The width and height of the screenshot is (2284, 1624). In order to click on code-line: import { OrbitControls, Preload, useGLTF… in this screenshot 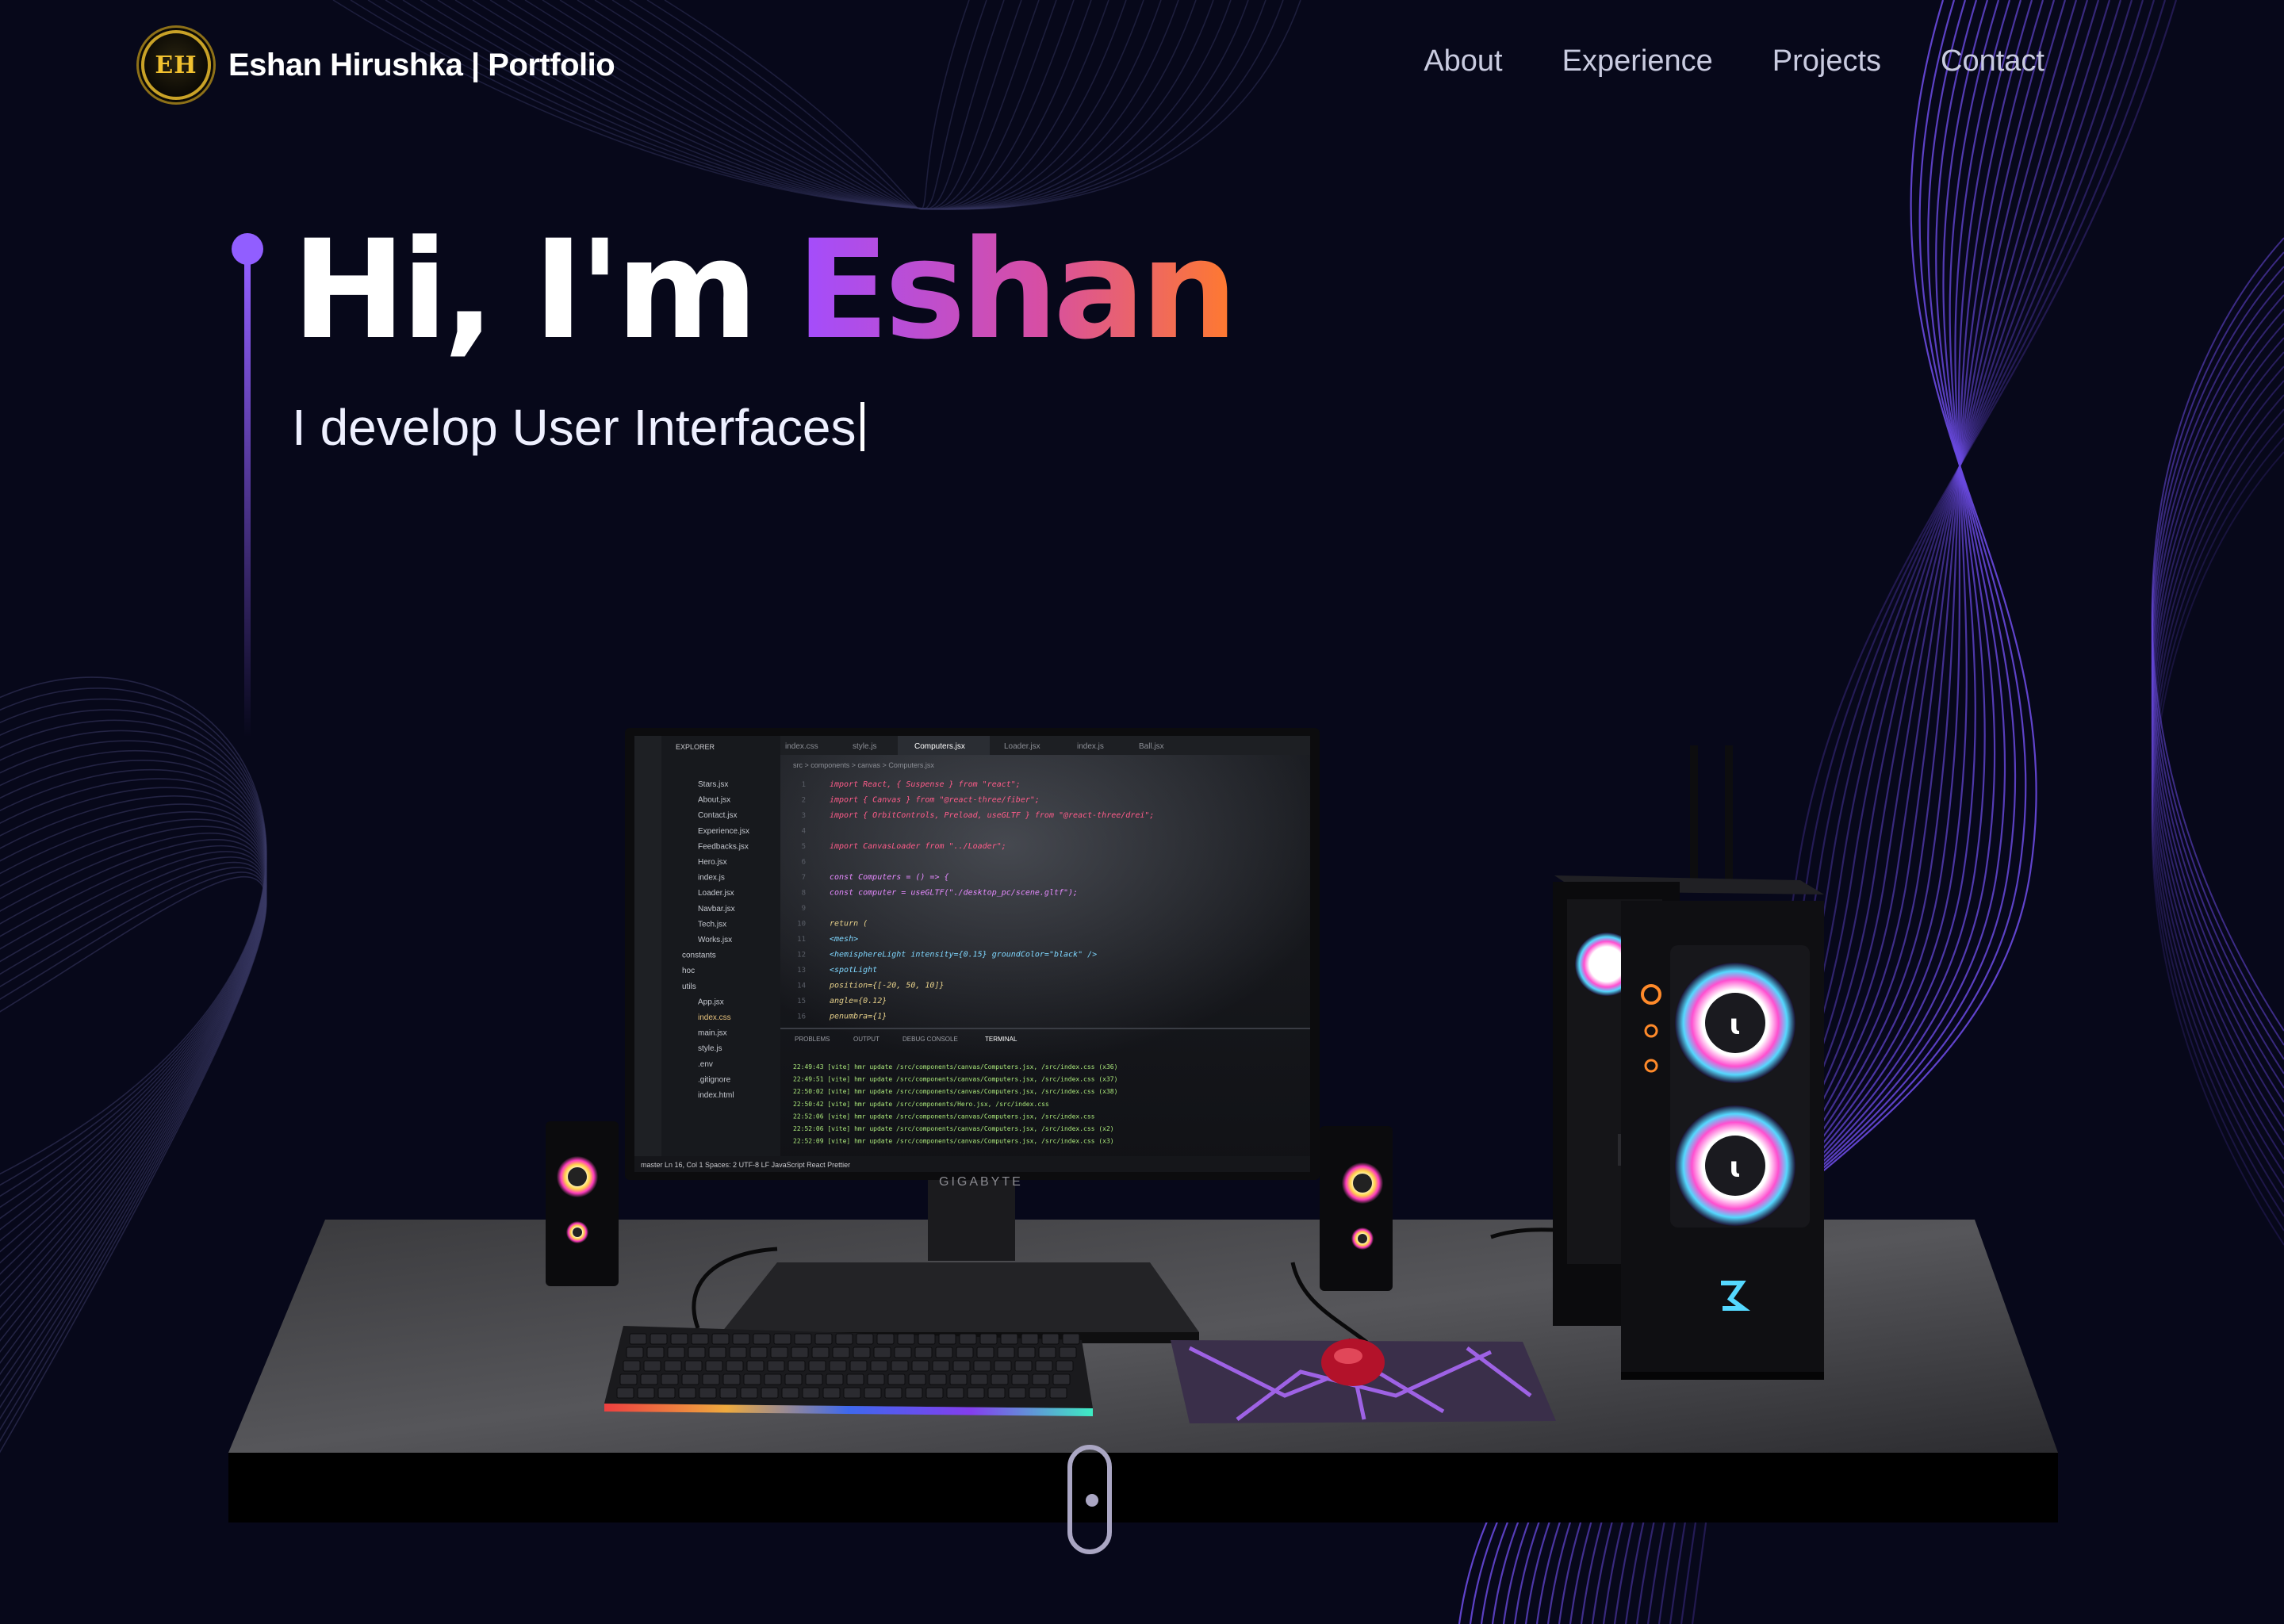, I will do `click(992, 816)`.